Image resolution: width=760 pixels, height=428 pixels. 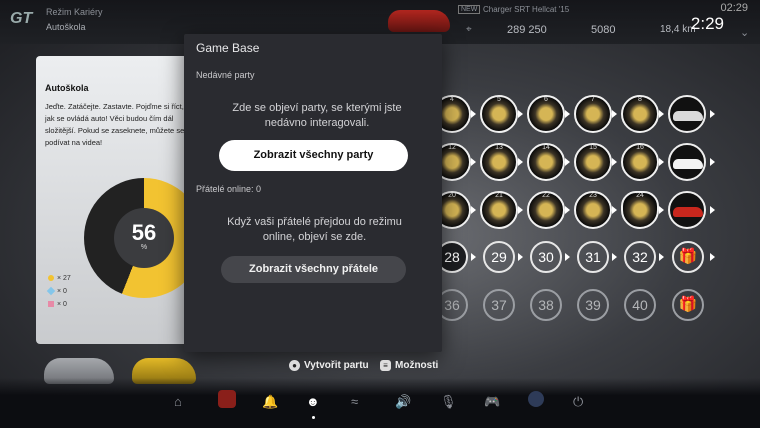 I want to click on gold-medal-icon, so click(x=51, y=278).